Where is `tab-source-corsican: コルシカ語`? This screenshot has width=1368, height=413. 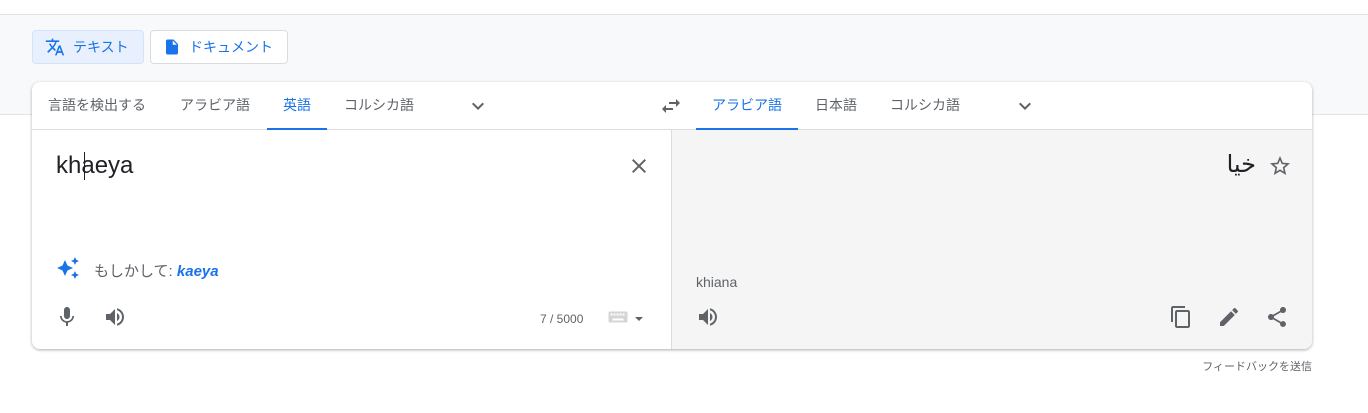
tab-source-corsican: コルシカ語 is located at coordinates (379, 106).